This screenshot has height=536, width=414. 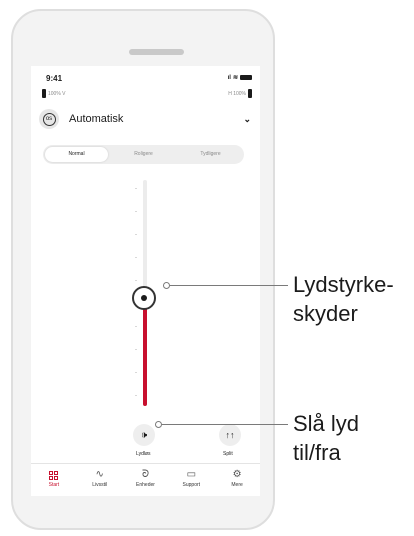 What do you see at coordinates (54, 78) in the screenshot?
I see `status-time: 9:41` at bounding box center [54, 78].